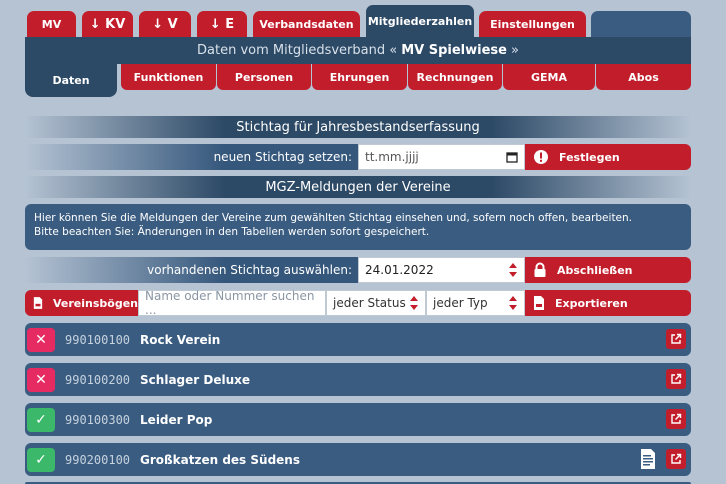 This screenshot has height=484, width=726. What do you see at coordinates (595, 270) in the screenshot?
I see `button-label: Abschließen` at bounding box center [595, 270].